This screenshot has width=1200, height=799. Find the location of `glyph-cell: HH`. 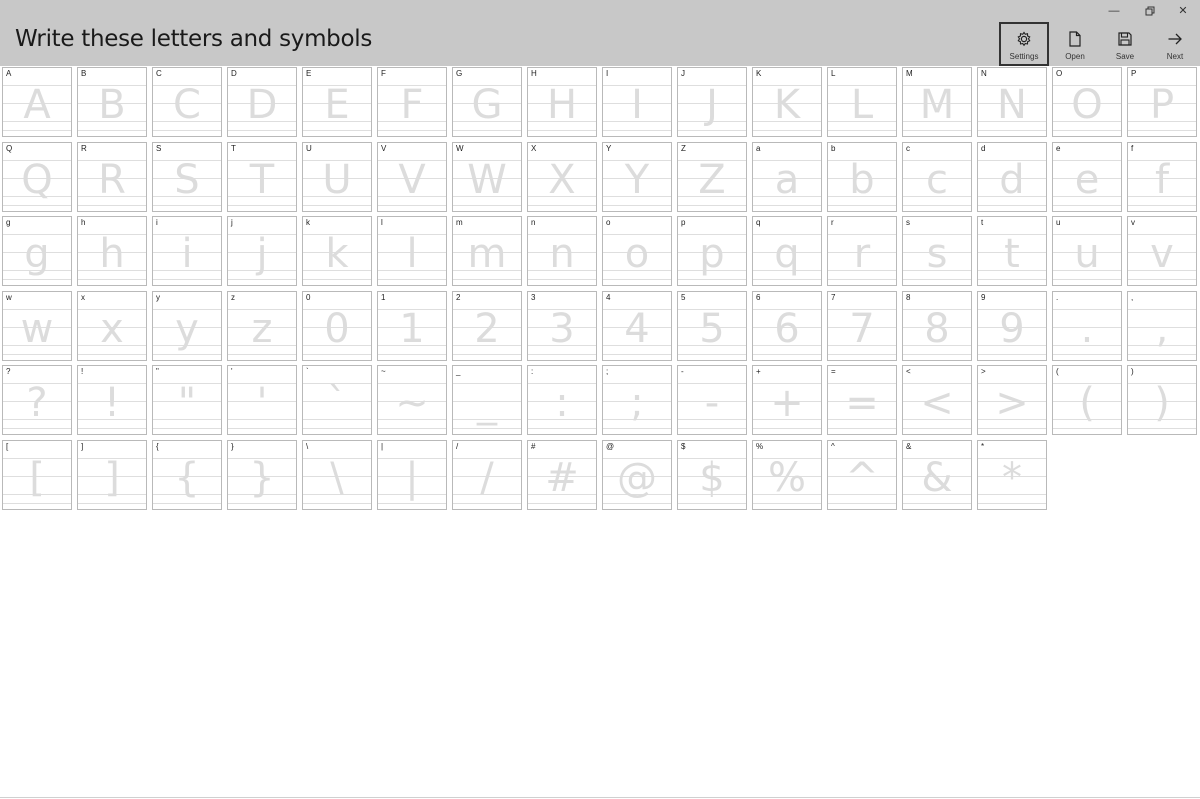

glyph-cell: HH is located at coordinates (562, 102).